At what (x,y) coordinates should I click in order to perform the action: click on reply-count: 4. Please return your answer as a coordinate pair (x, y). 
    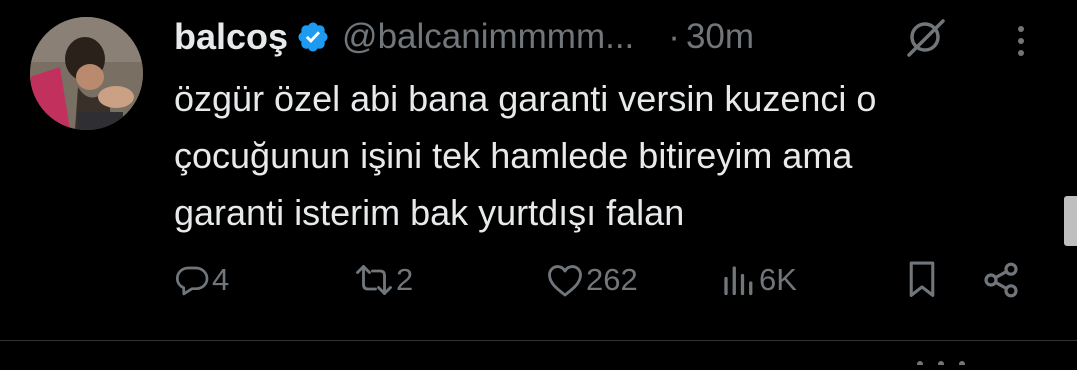
    Looking at the image, I should click on (221, 279).